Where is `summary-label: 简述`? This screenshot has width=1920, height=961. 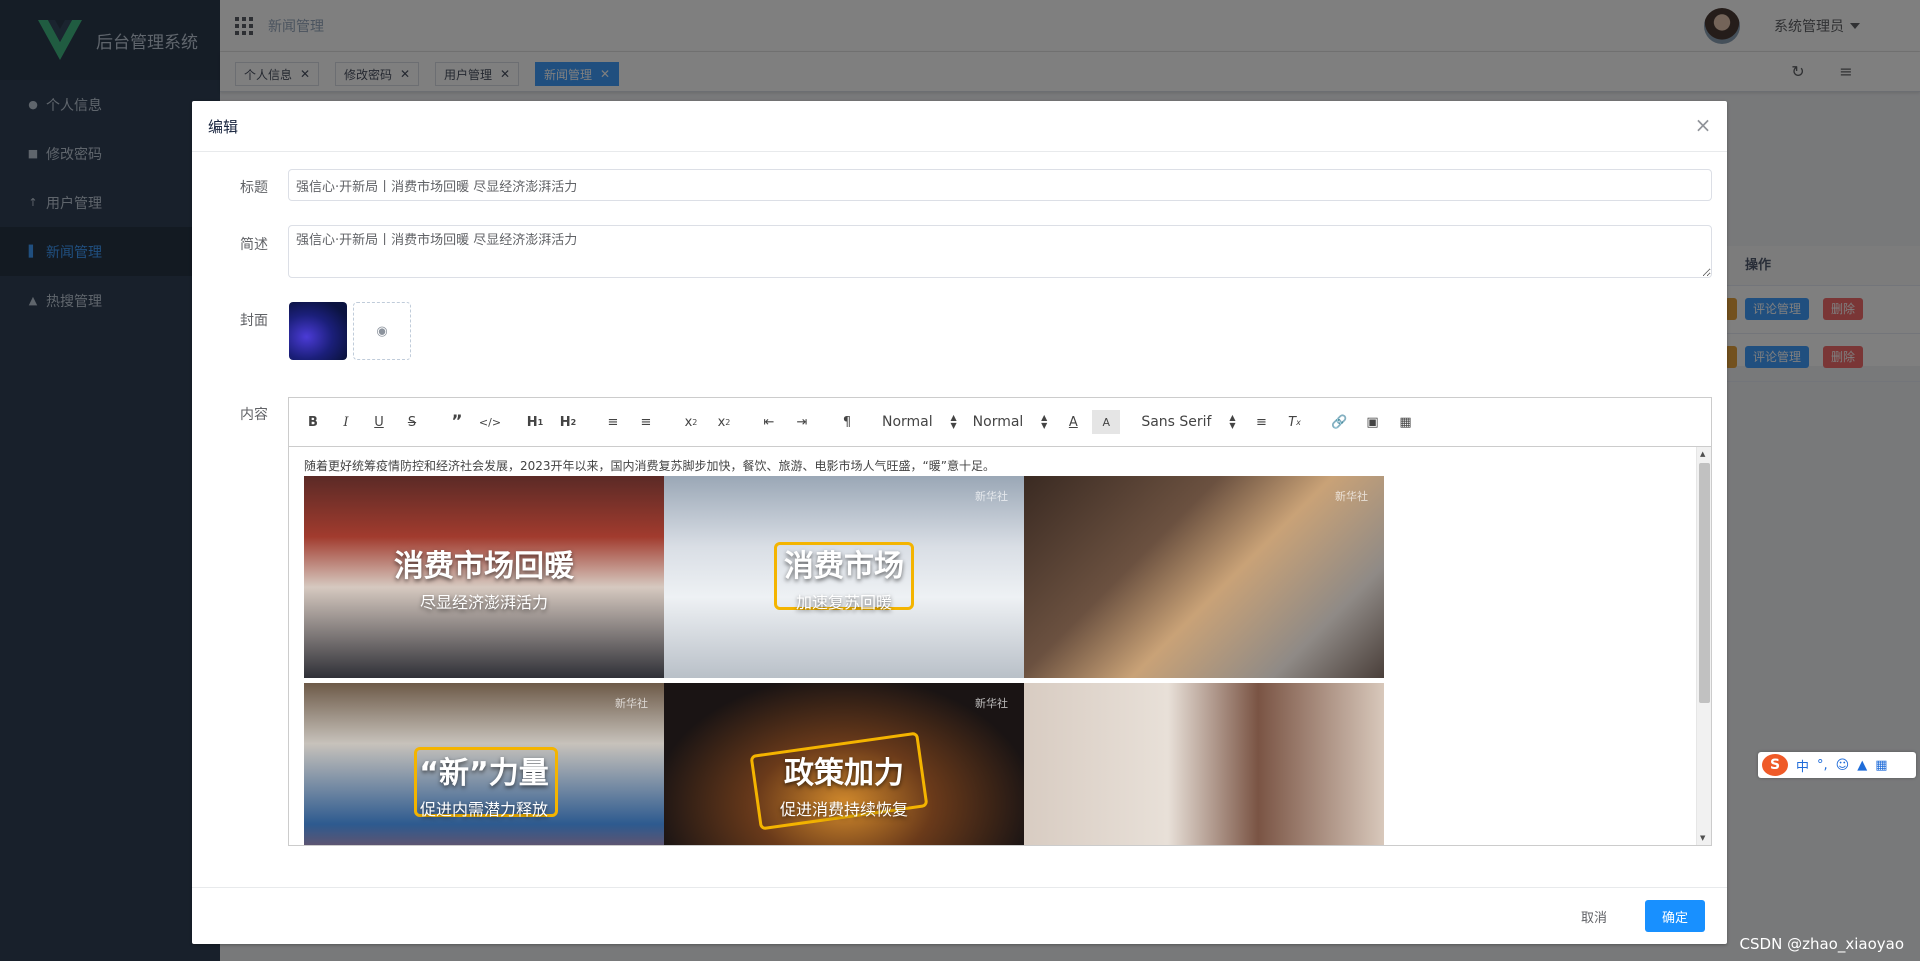 summary-label: 简述 is located at coordinates (254, 245).